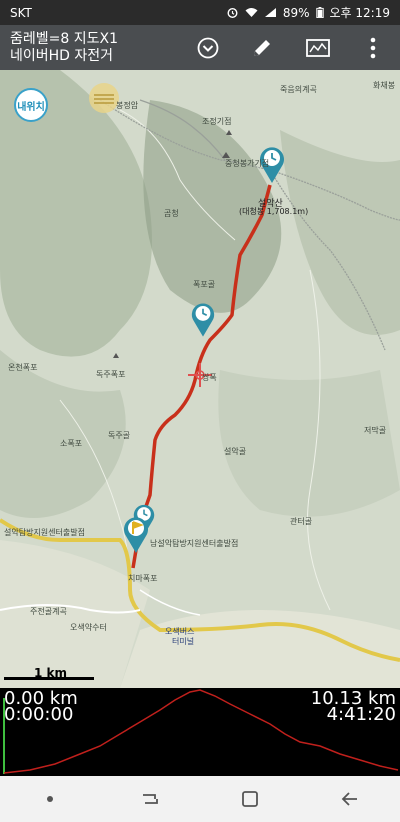  What do you see at coordinates (251, 12) in the screenshot?
I see `wifi-icon` at bounding box center [251, 12].